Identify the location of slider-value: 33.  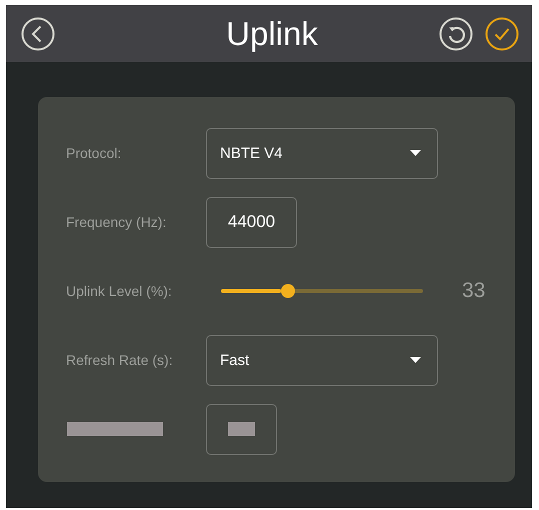
(474, 291).